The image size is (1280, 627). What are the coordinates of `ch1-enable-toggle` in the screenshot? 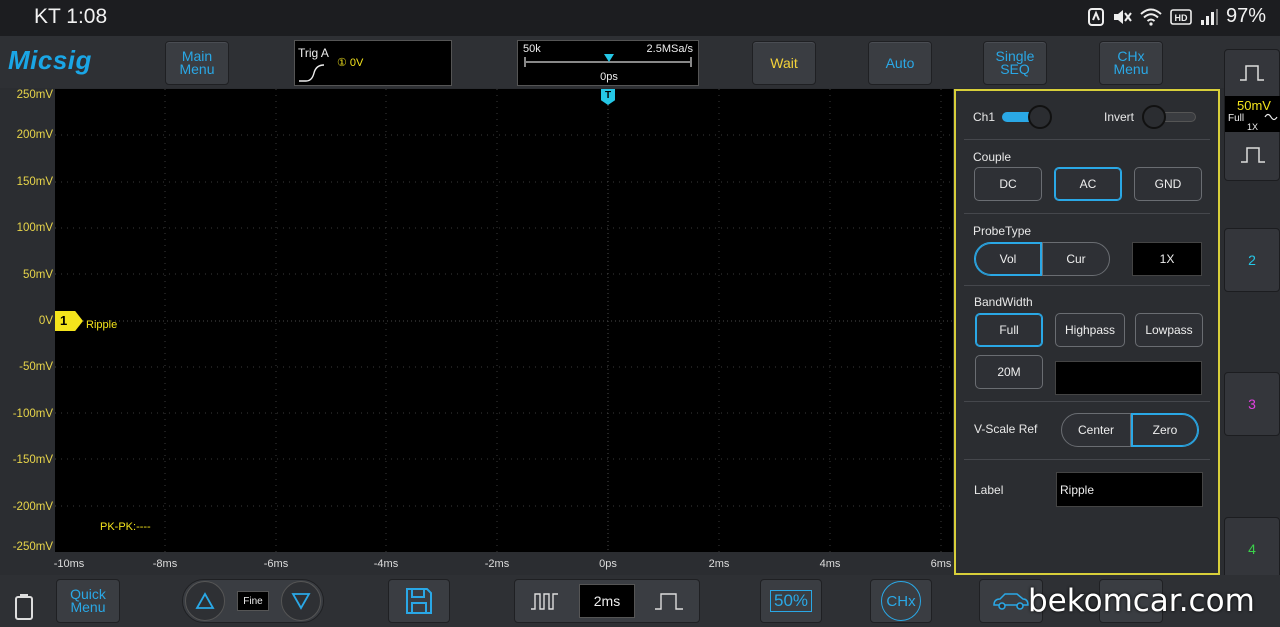 It's located at (1028, 117).